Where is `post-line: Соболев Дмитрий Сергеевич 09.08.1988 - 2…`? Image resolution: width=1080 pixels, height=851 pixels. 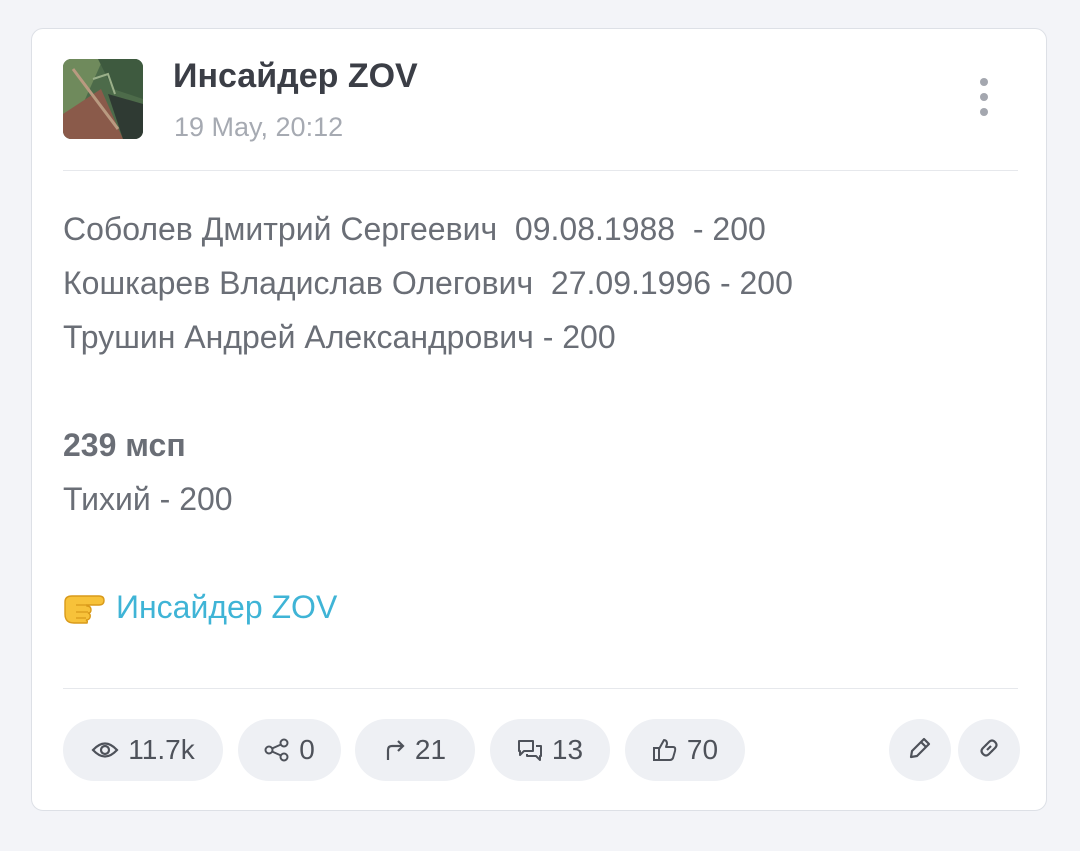 post-line: Соболев Дмитрий Сергеевич 09.08.1988 - 2… is located at coordinates (414, 229).